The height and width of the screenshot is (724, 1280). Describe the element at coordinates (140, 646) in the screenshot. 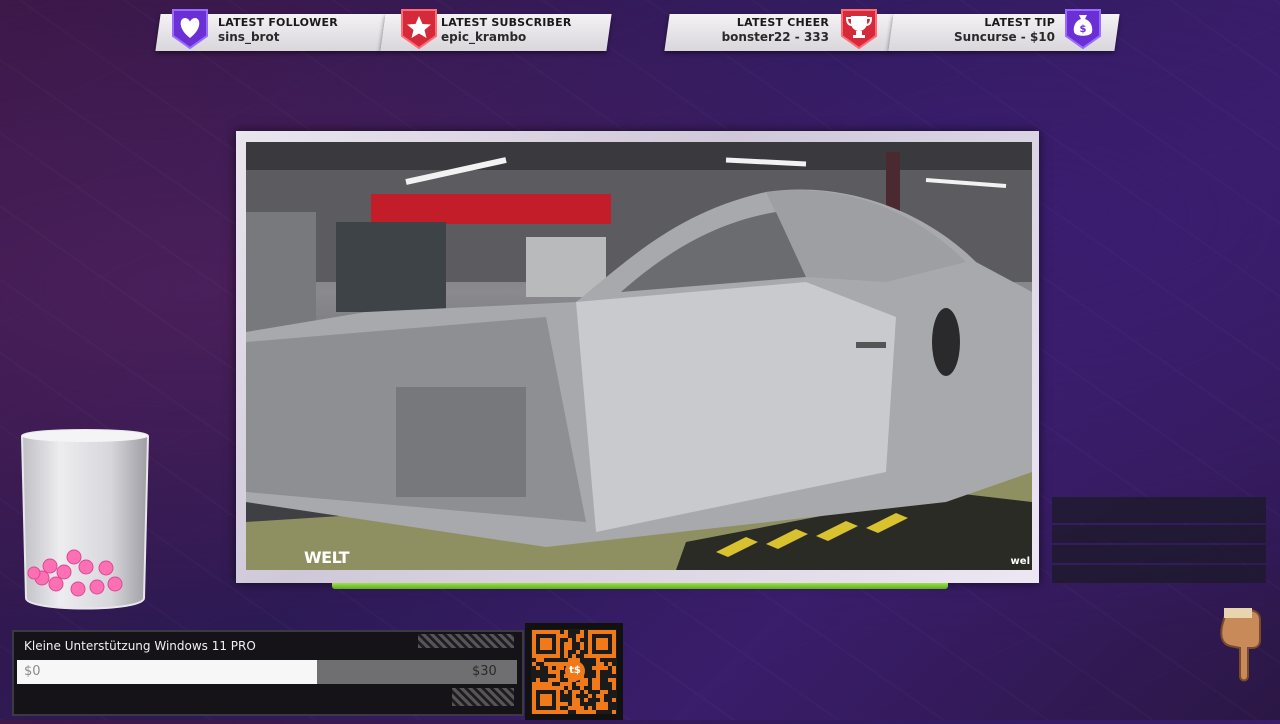

I see `donation-goal-title: Kleine Unterstützung Windows 11 PRO` at that location.